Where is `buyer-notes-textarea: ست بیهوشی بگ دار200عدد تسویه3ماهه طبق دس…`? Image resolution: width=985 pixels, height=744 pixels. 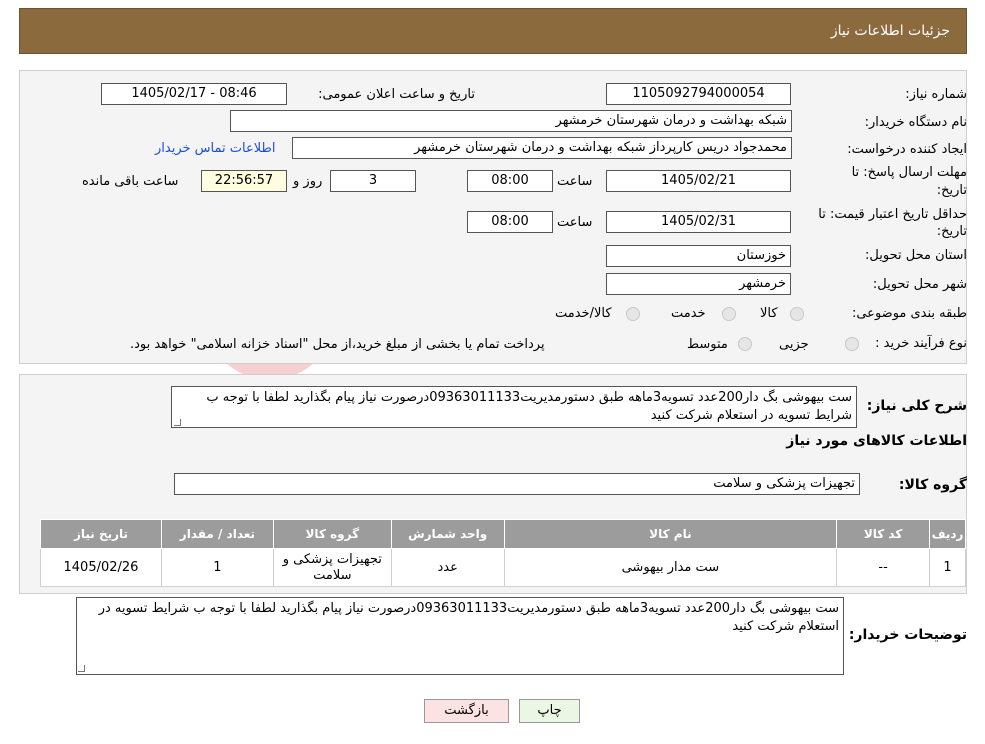 buyer-notes-textarea: ست بیهوشی بگ دار200عدد تسویه3ماهه طبق دس… is located at coordinates (460, 636).